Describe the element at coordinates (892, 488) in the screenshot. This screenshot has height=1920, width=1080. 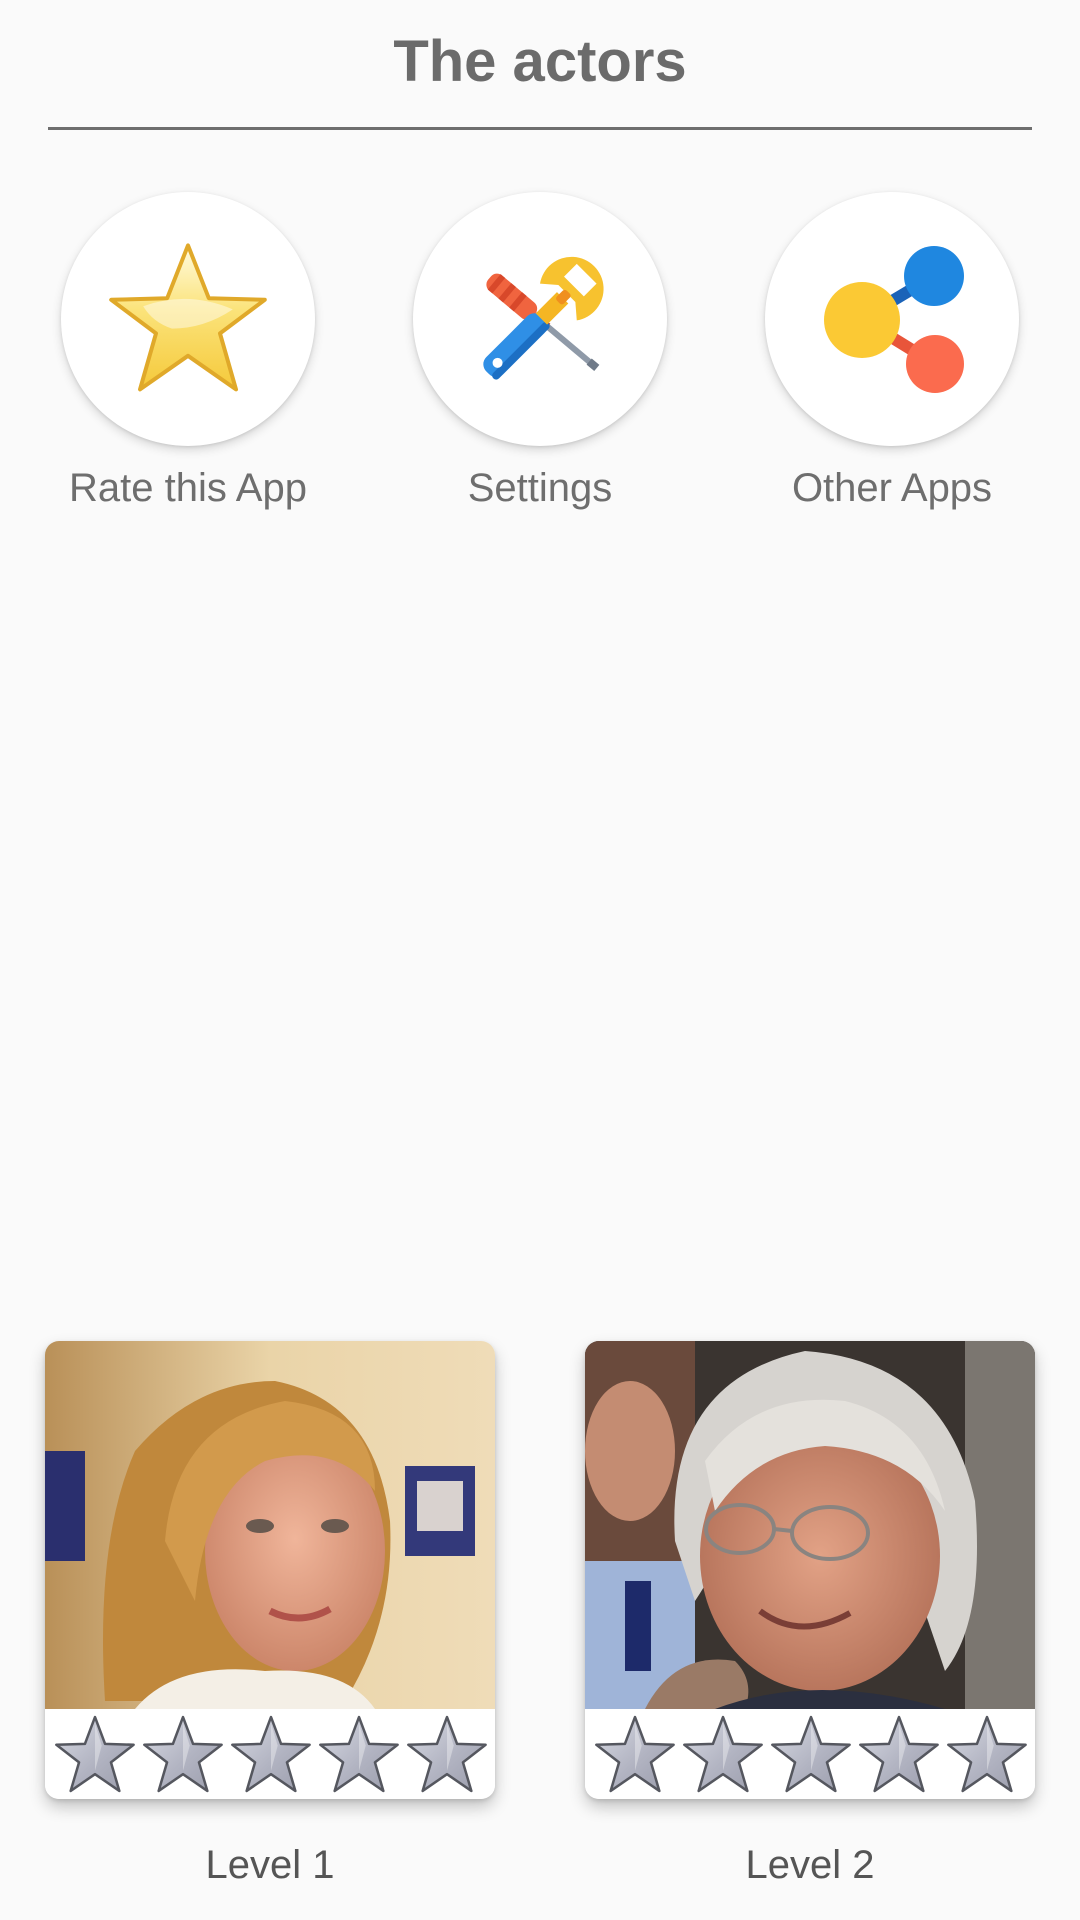
I see `other-apps-label: Other Apps` at that location.